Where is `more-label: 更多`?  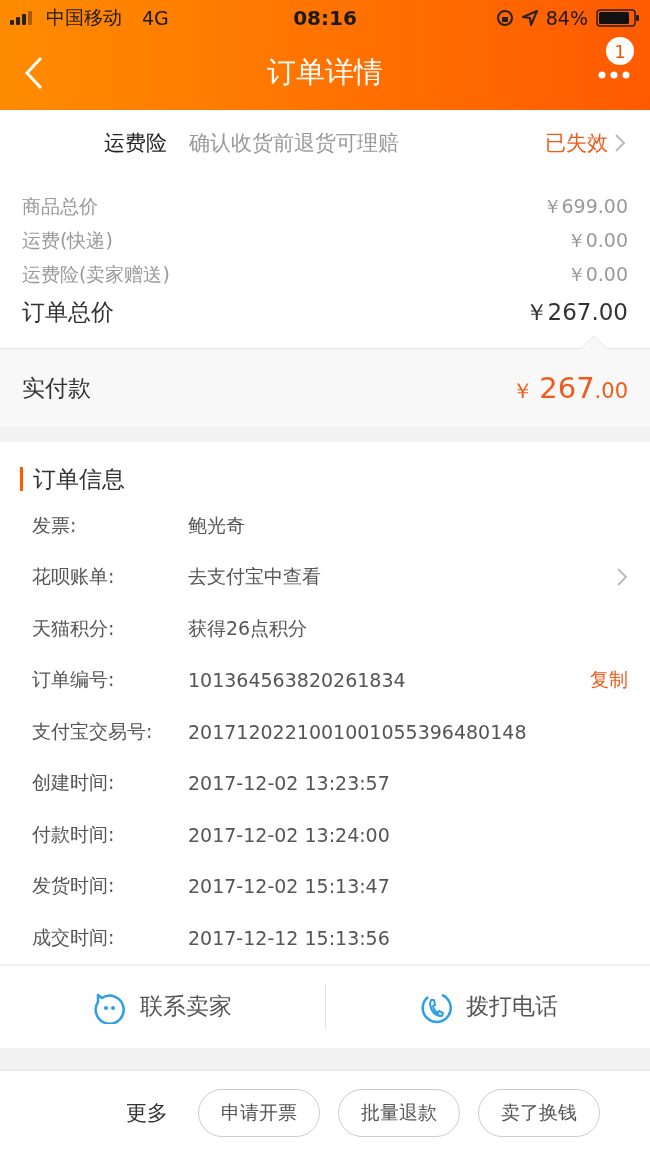
more-label: 更多 is located at coordinates (147, 1113).